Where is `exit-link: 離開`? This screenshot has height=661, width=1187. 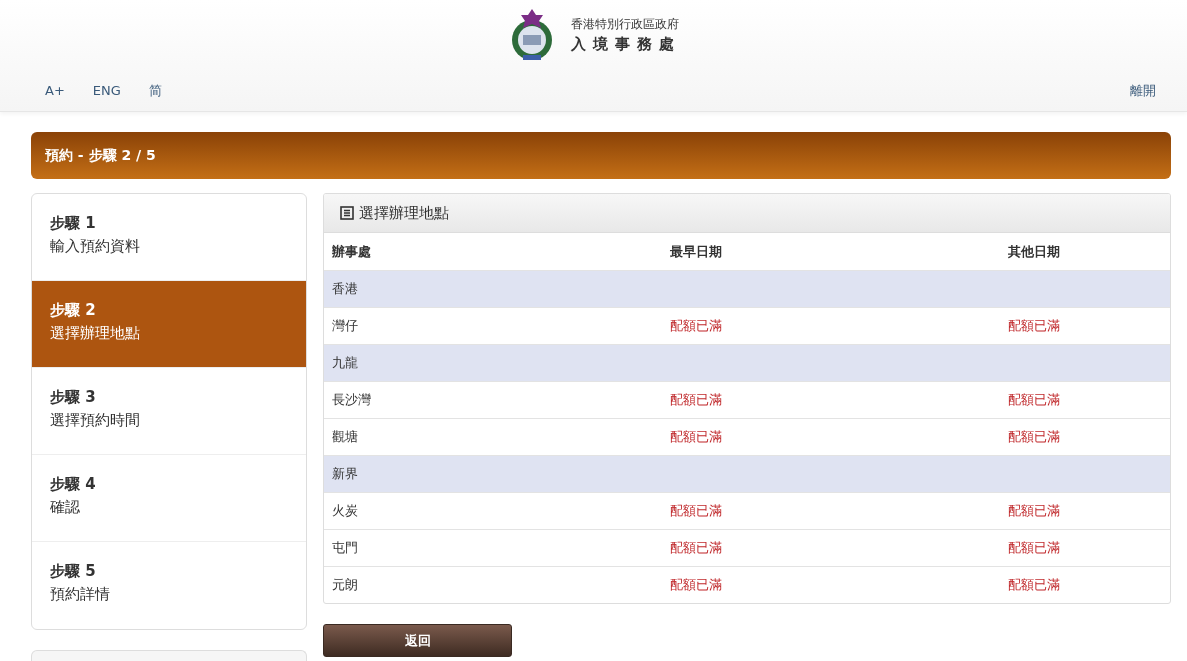
exit-link: 離開 is located at coordinates (1143, 91).